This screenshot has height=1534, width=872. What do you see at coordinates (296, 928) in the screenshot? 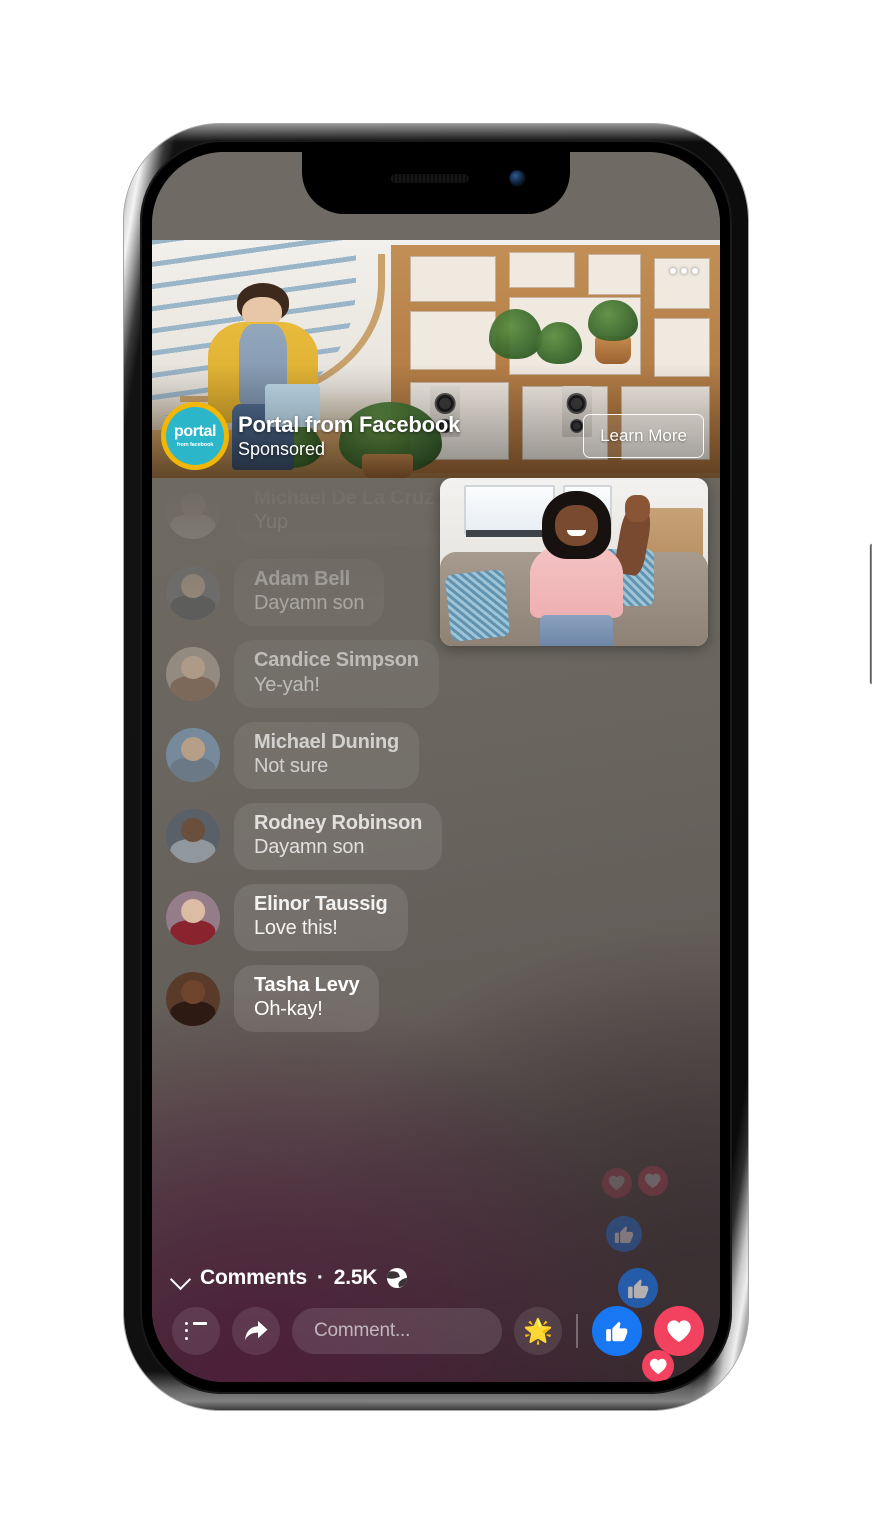
I see `comment-text: Love this!` at bounding box center [296, 928].